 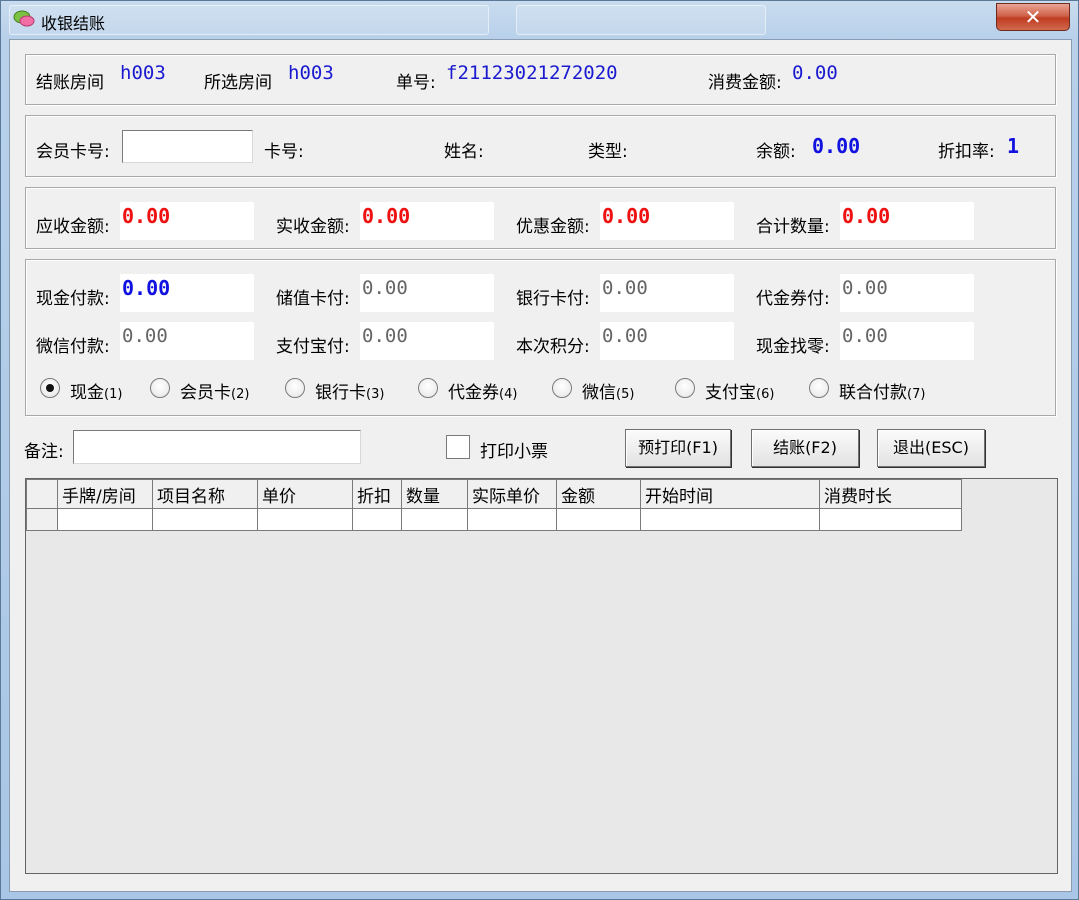 I want to click on voucher-box: 0.00, so click(x=907, y=293).